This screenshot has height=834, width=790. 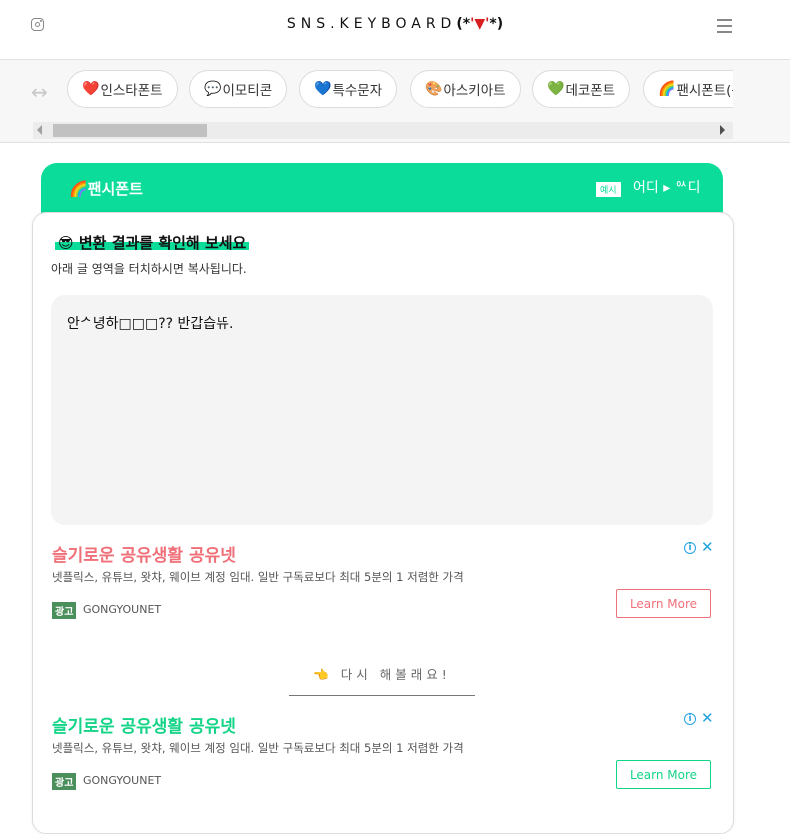 I want to click on result-subtitle: 아래 글 영역을 터치하시면 복사됩니다., so click(x=149, y=269).